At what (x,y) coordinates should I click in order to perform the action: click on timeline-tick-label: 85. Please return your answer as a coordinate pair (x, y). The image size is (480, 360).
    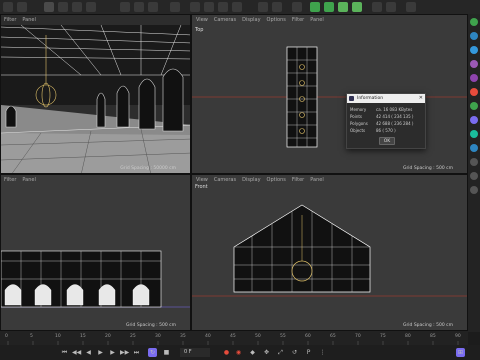
    Looking at the image, I should click on (433, 336).